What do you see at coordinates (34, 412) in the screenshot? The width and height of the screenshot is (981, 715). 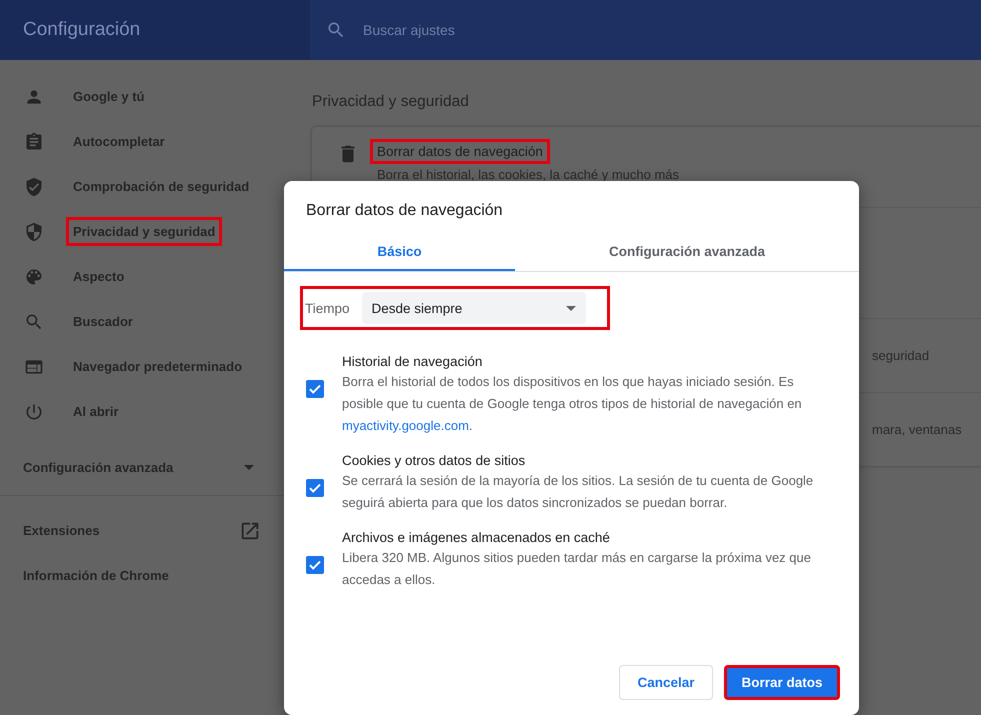 I see `power-icon` at bounding box center [34, 412].